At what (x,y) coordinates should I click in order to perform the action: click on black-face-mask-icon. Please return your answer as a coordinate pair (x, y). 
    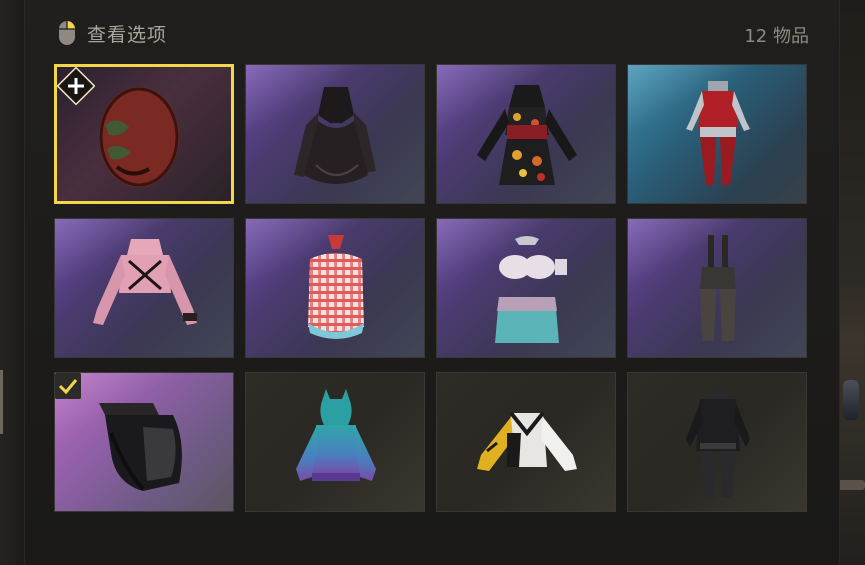
    Looking at the image, I should click on (140, 447).